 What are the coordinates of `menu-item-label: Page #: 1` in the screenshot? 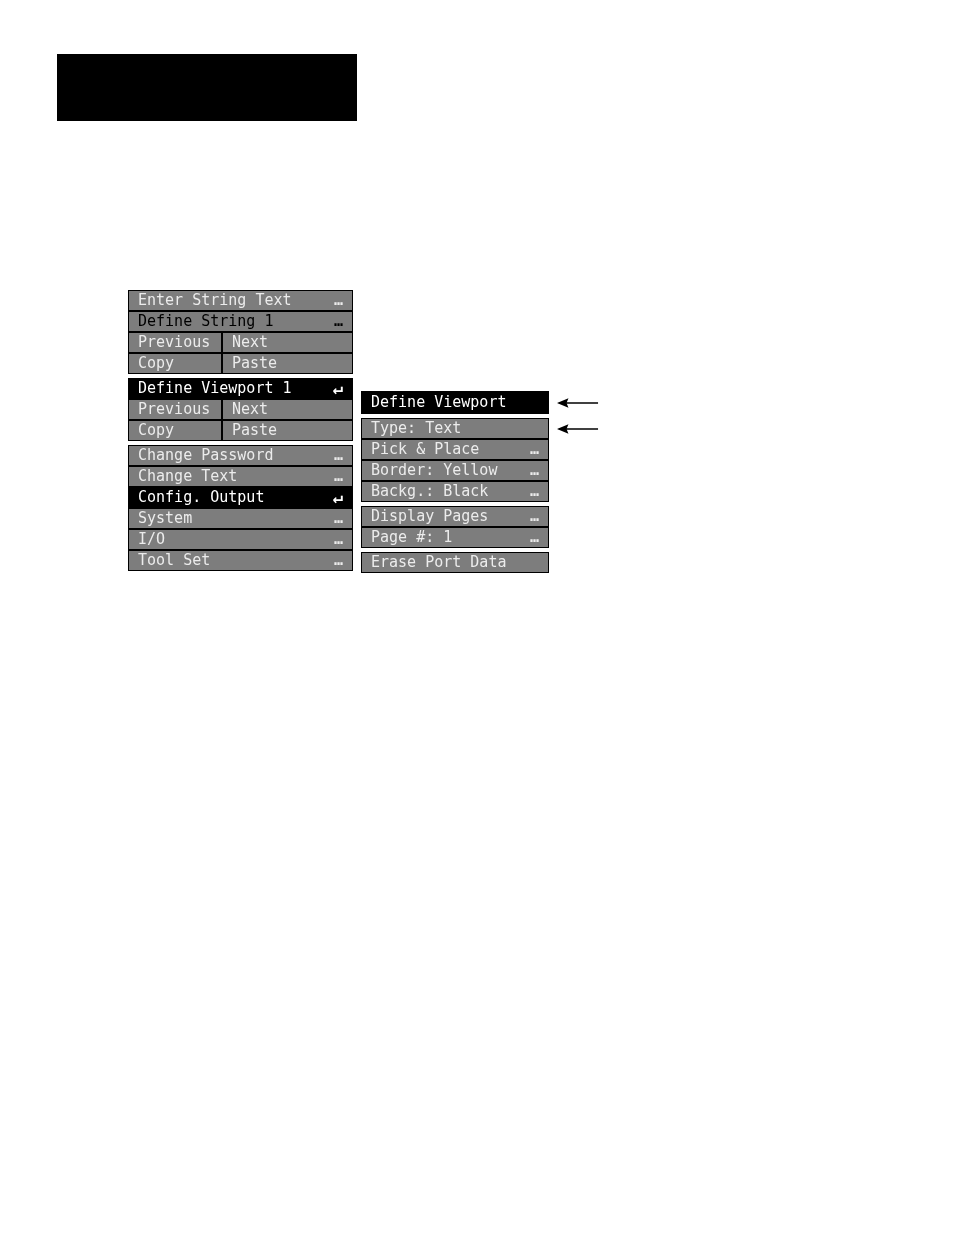 It's located at (412, 537).